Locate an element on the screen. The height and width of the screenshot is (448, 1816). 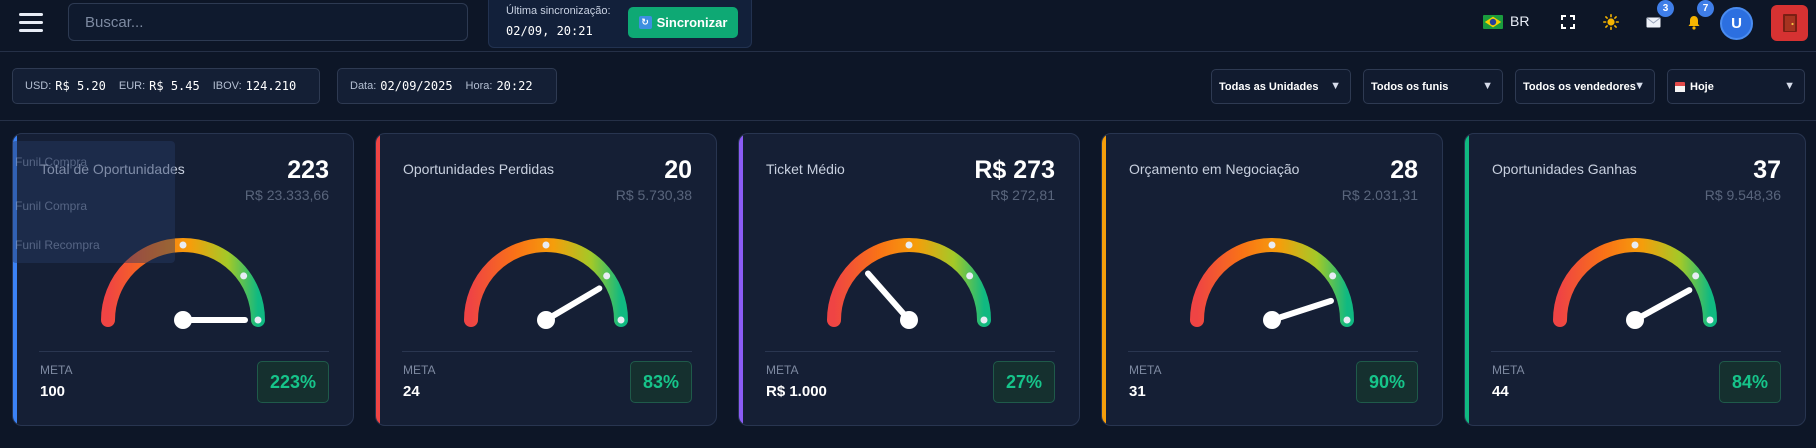
notifications-badge: 7 is located at coordinates (1705, 8).